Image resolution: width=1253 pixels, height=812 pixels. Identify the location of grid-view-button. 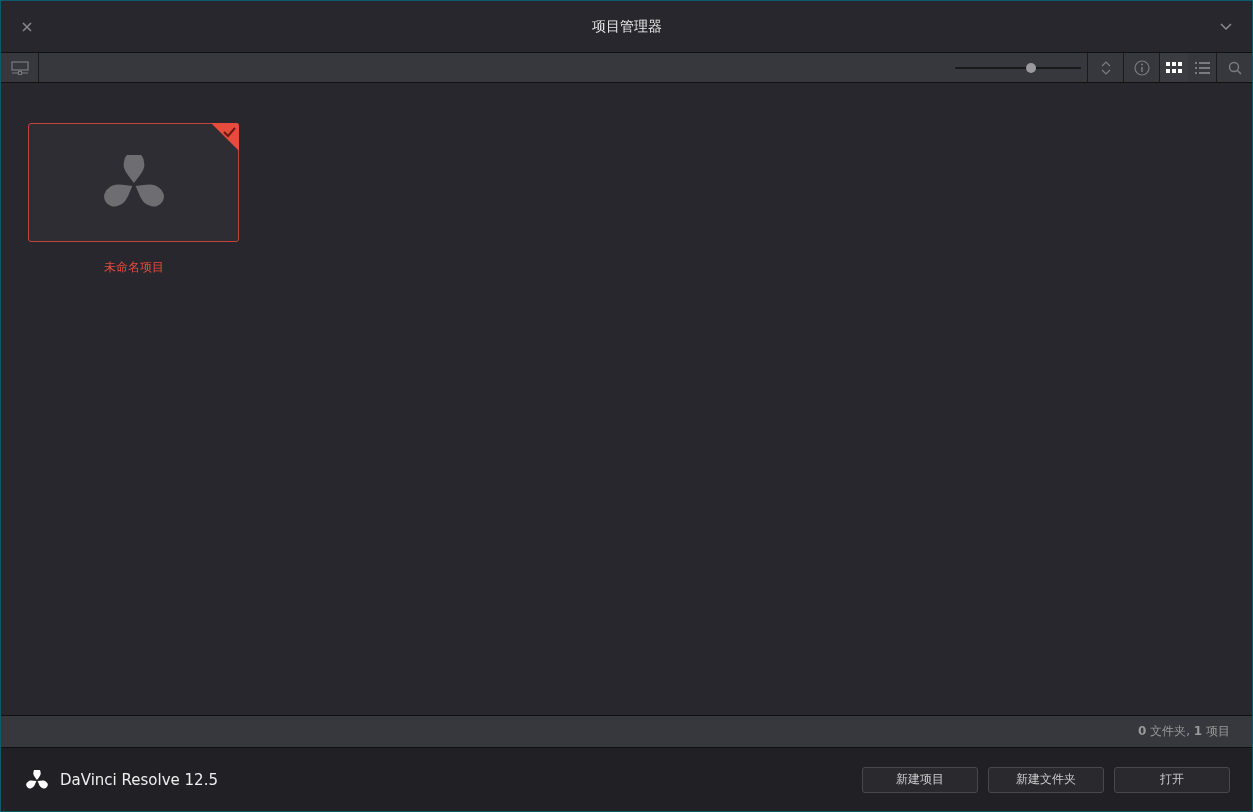
(1174, 67).